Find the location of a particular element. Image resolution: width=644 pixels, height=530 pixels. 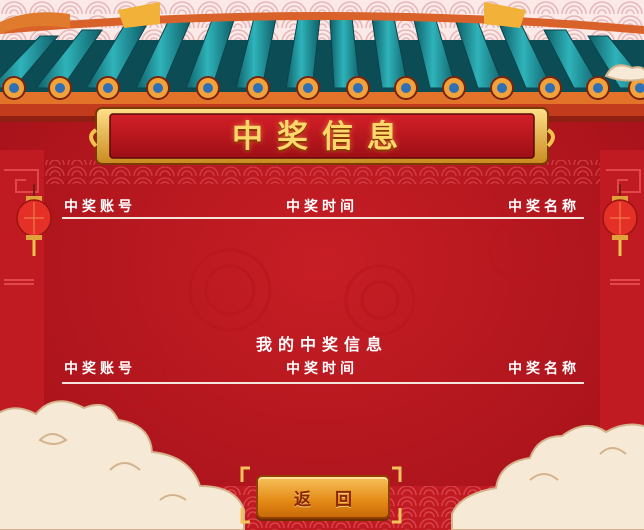

my-winnings-table-divider is located at coordinates (323, 383).